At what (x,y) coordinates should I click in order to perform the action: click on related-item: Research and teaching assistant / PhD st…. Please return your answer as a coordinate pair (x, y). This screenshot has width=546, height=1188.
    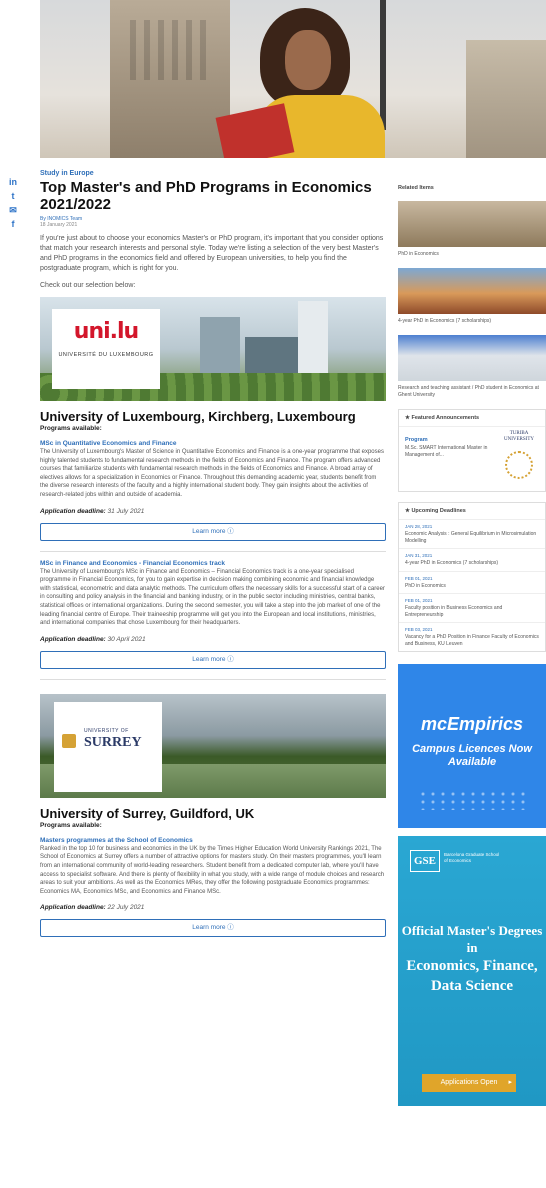
    Looking at the image, I should click on (472, 367).